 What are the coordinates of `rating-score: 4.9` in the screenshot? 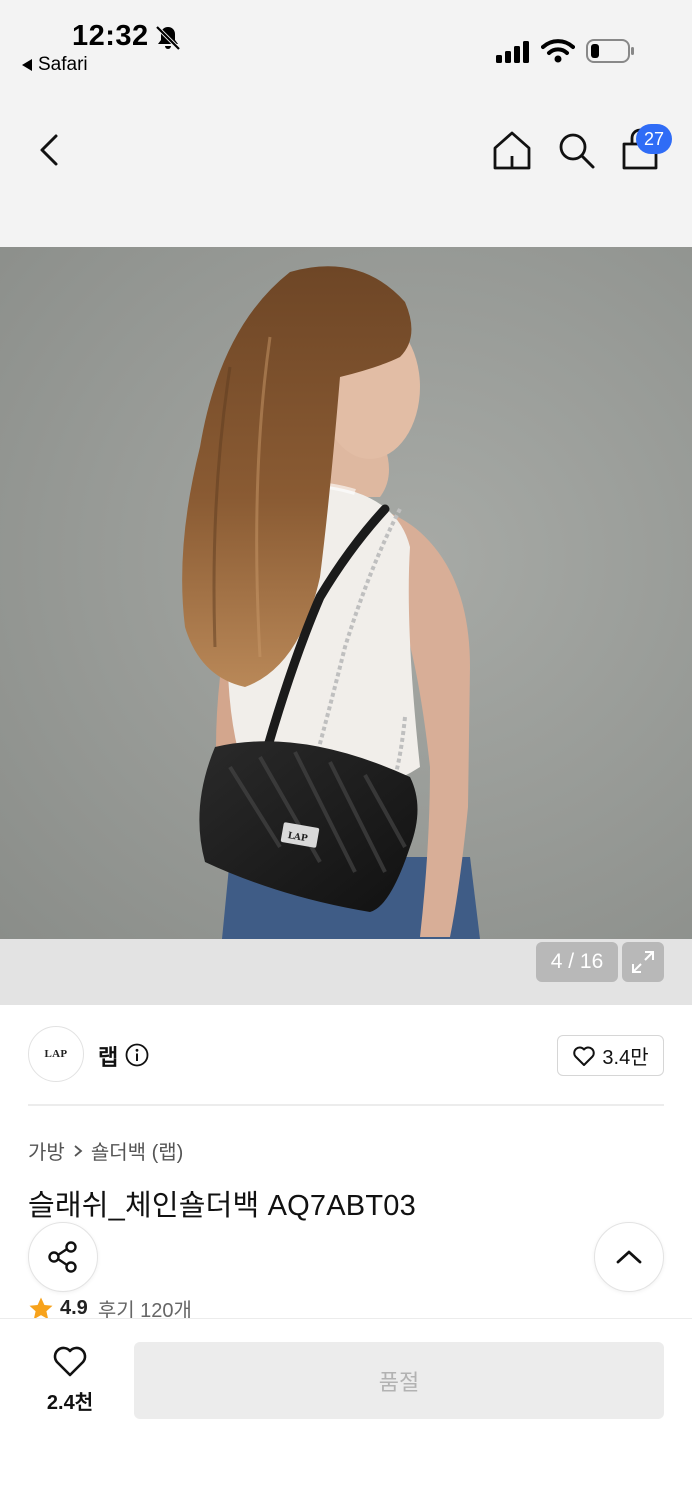 It's located at (74, 1308).